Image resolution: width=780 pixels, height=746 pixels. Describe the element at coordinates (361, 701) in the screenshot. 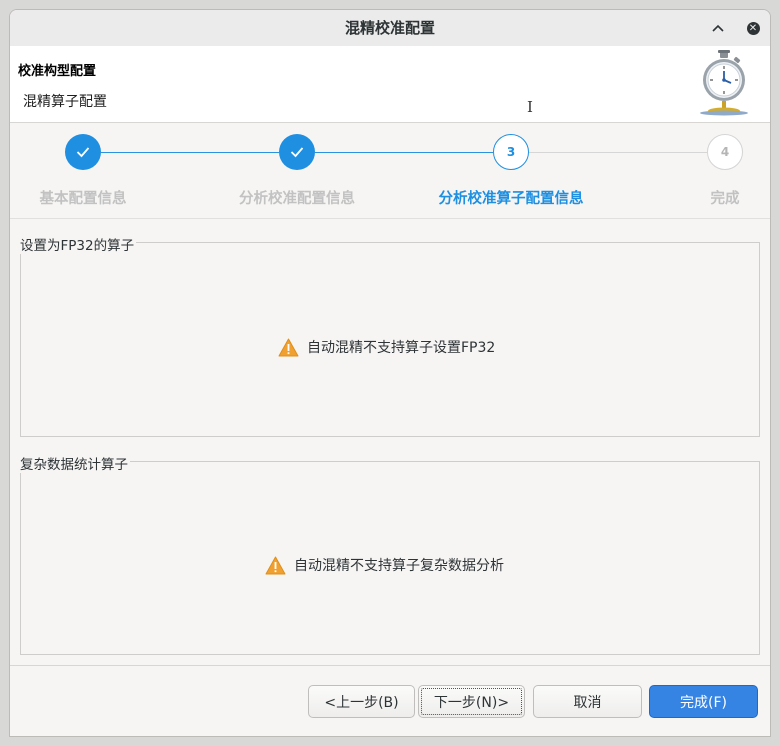

I see `previous-button: <上一步(B)` at that location.